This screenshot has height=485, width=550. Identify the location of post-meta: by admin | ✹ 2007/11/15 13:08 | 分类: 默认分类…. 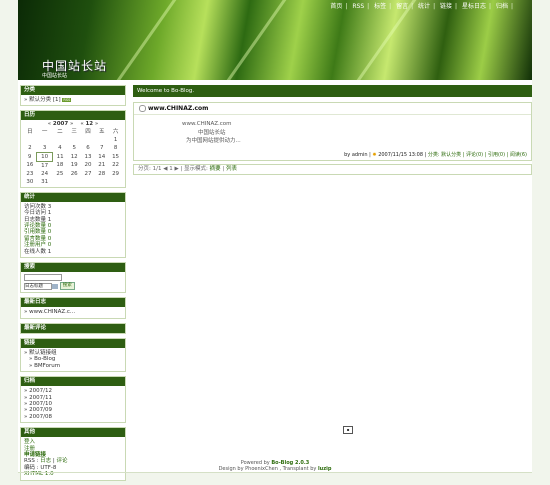
(332, 155).